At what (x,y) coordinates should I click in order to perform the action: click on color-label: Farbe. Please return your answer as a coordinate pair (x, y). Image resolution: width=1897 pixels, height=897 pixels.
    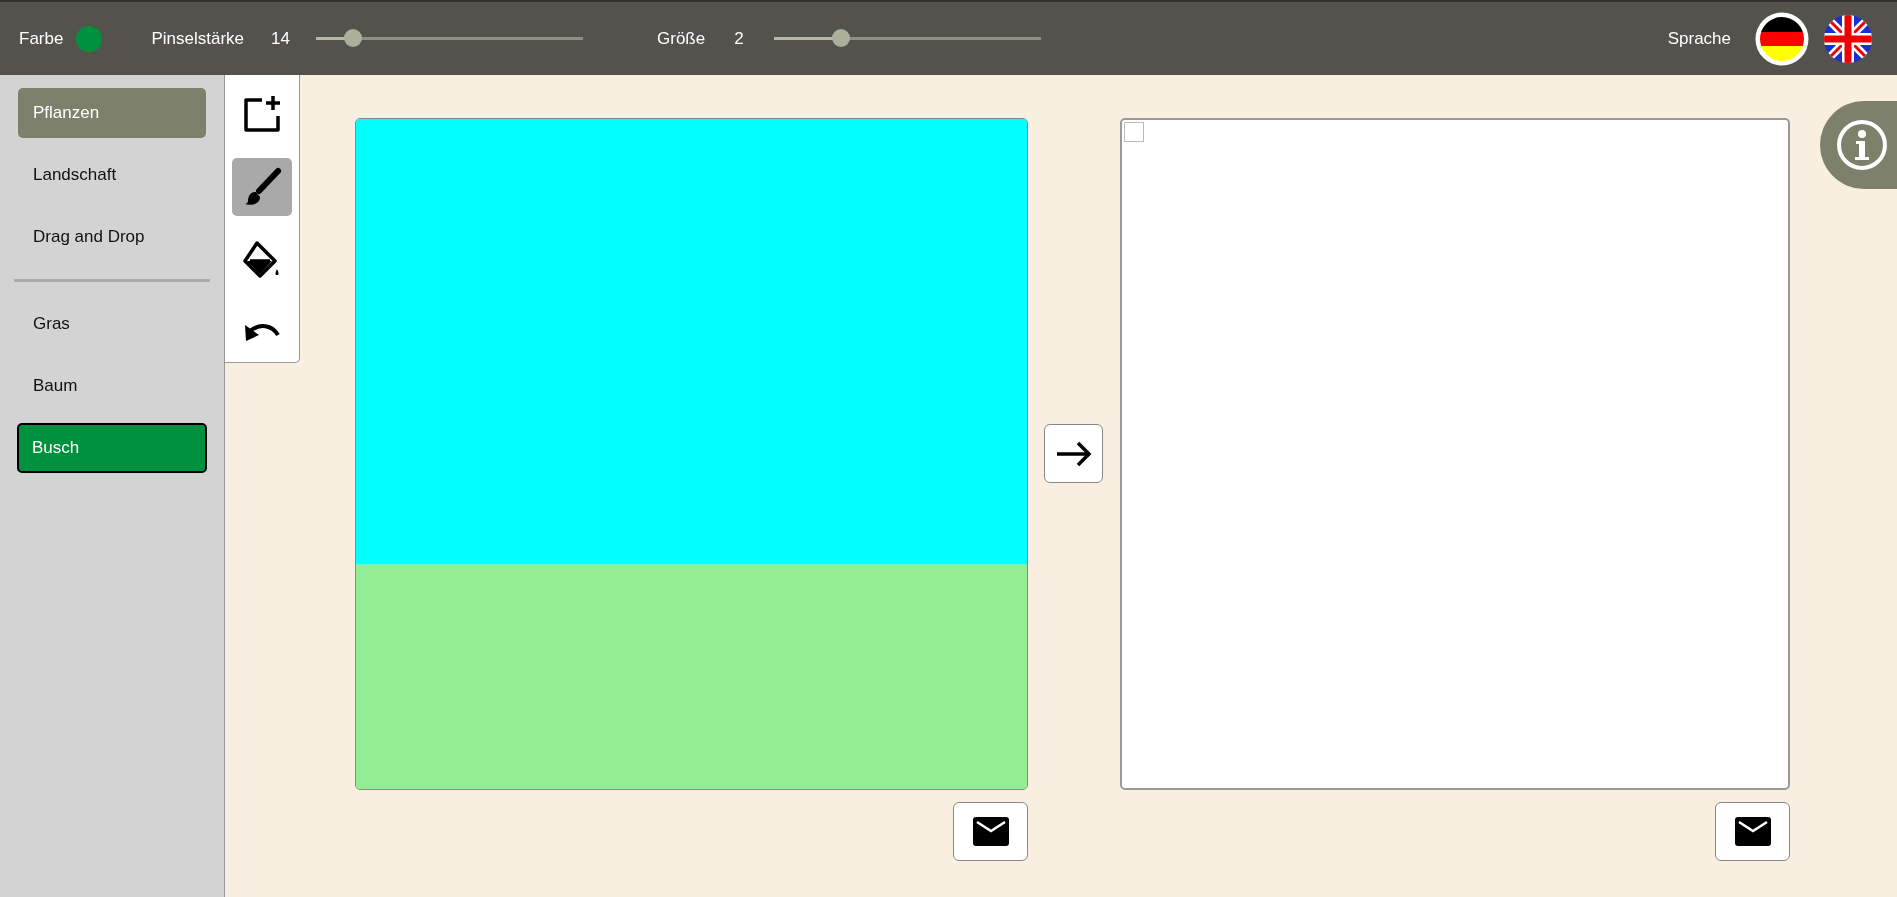
    Looking at the image, I should click on (41, 38).